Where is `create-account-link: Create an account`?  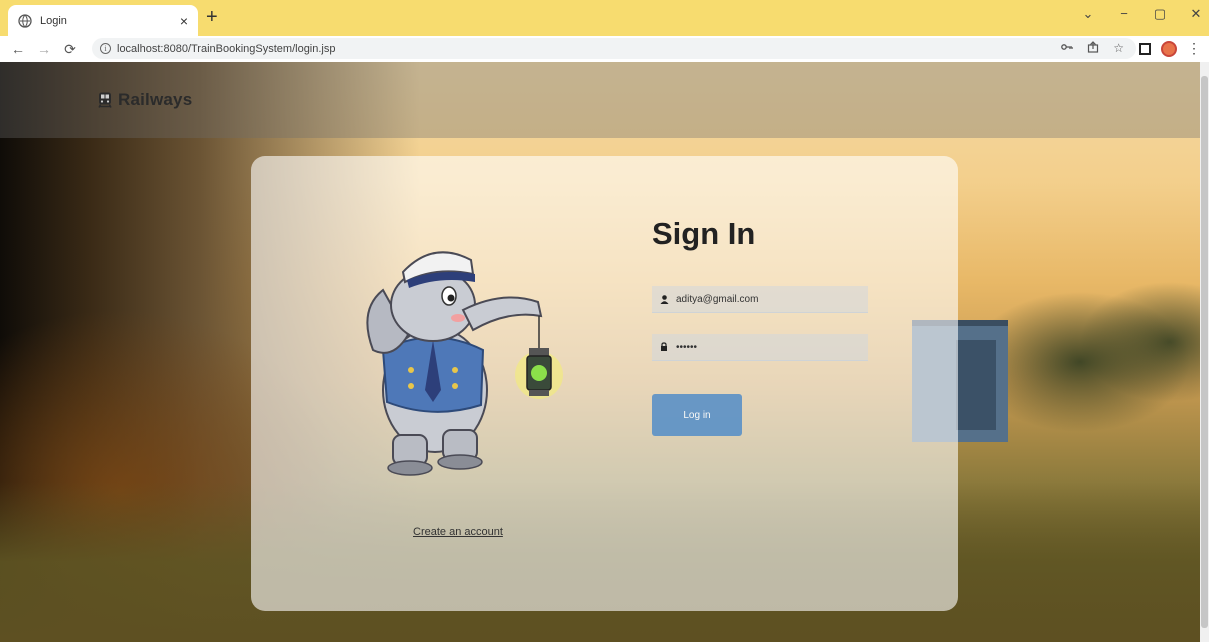
create-account-link: Create an account is located at coordinates (458, 532).